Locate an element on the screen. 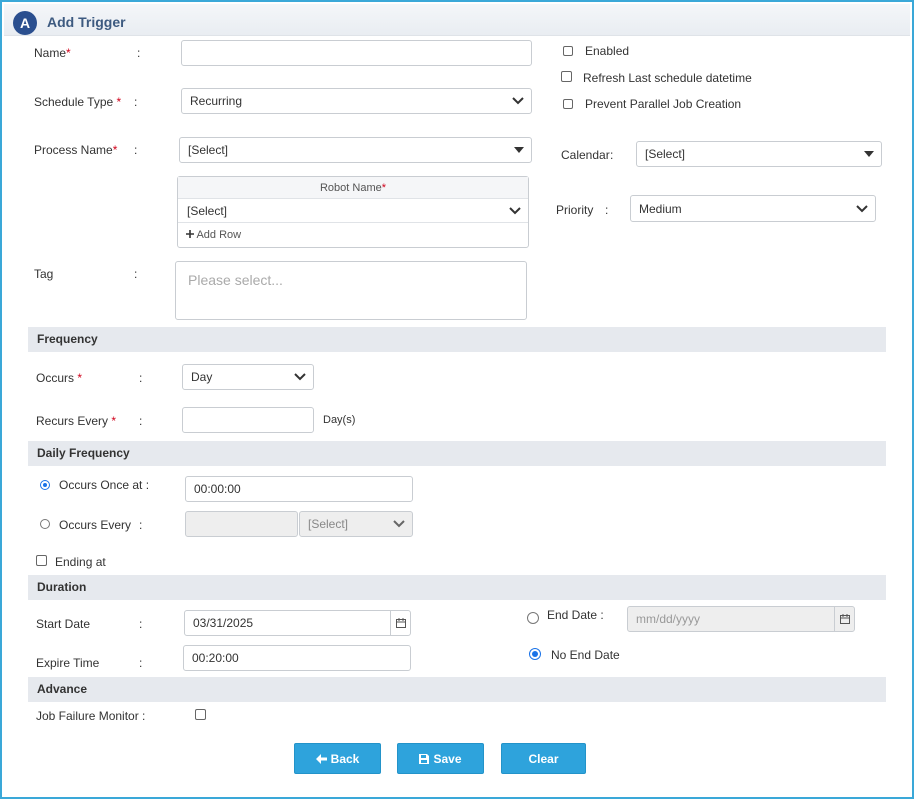 The image size is (914, 799). occurs-every-radio is located at coordinates (45, 524).